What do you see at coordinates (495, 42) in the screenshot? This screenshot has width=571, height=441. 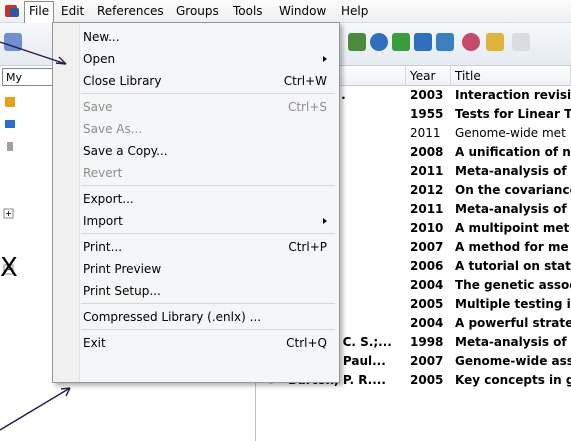 I see `open-folder-icon` at bounding box center [495, 42].